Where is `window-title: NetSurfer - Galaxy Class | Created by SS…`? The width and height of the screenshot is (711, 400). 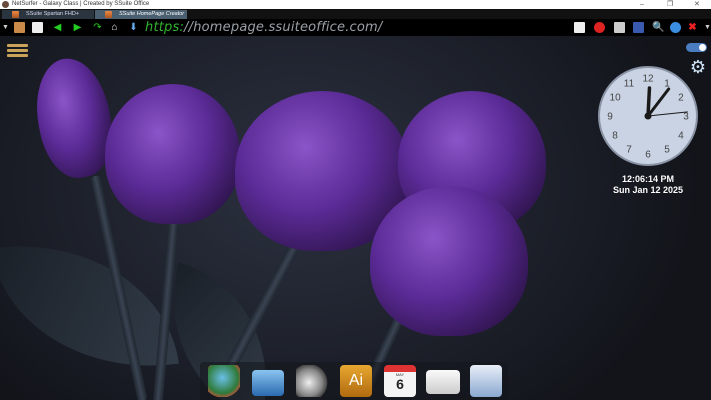
window-title: NetSurfer - Galaxy Class | Created by SS… is located at coordinates (81, 4).